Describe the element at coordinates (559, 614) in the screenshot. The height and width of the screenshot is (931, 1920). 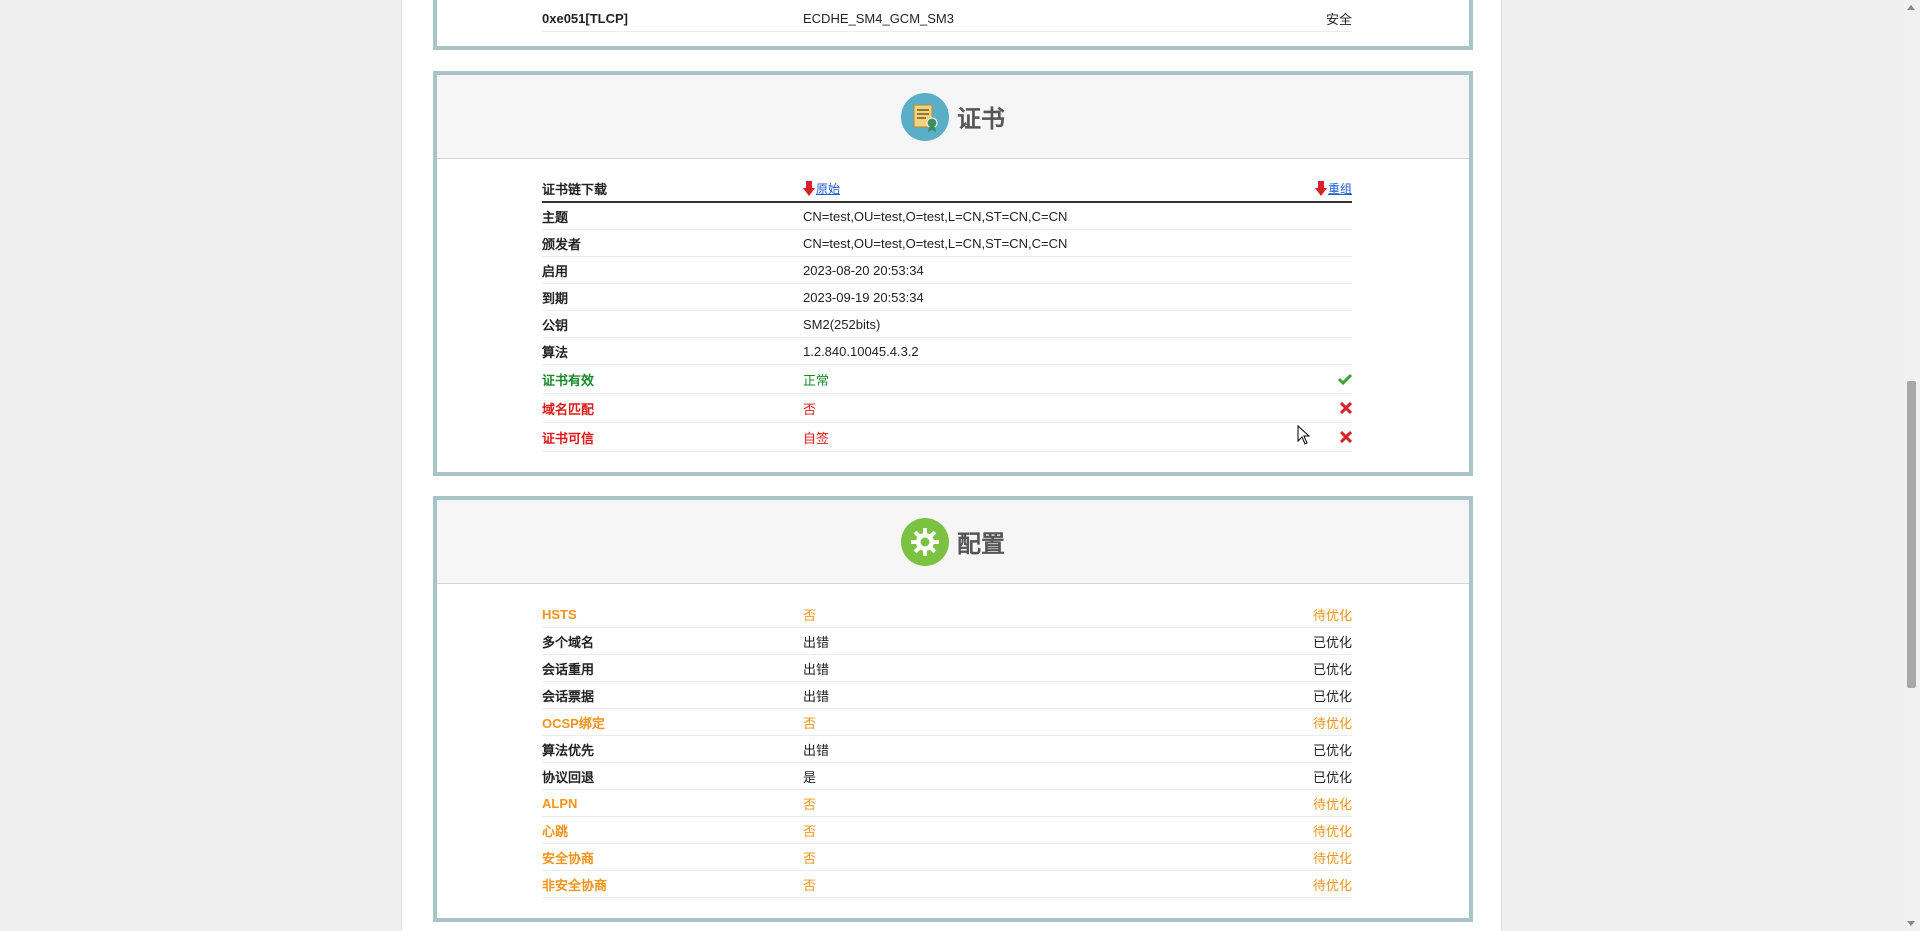
I see `config-label: HSTS` at that location.